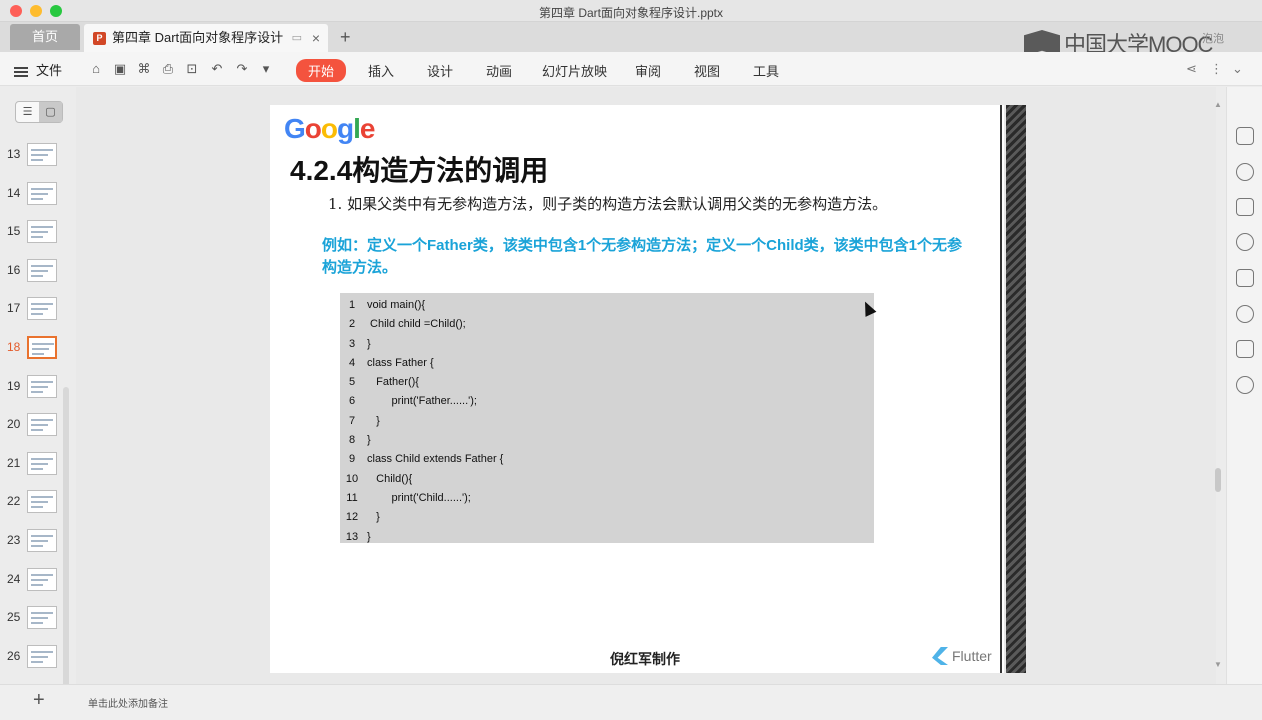  I want to click on tab-slideshow: 幻灯片放映, so click(574, 70).